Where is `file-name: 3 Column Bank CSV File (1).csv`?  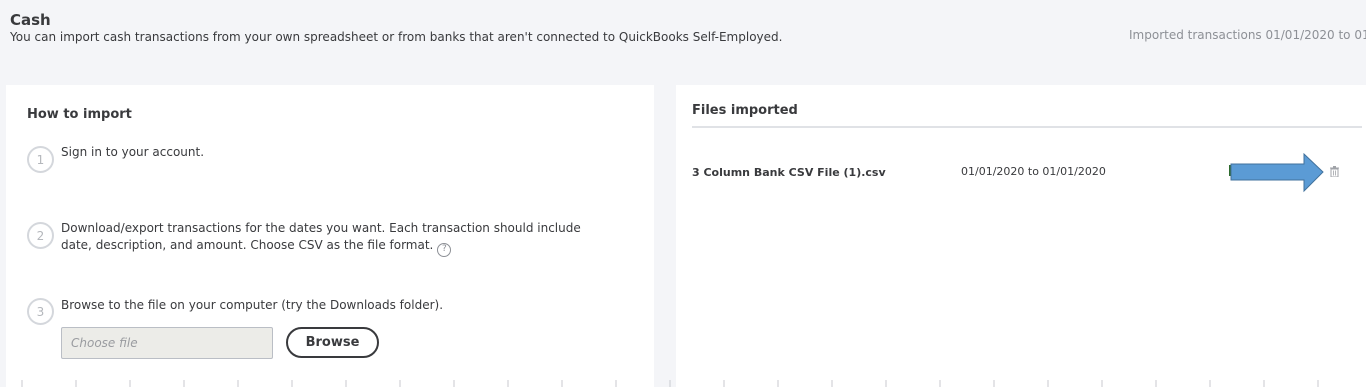 file-name: 3 Column Bank CSV File (1).csv is located at coordinates (789, 172).